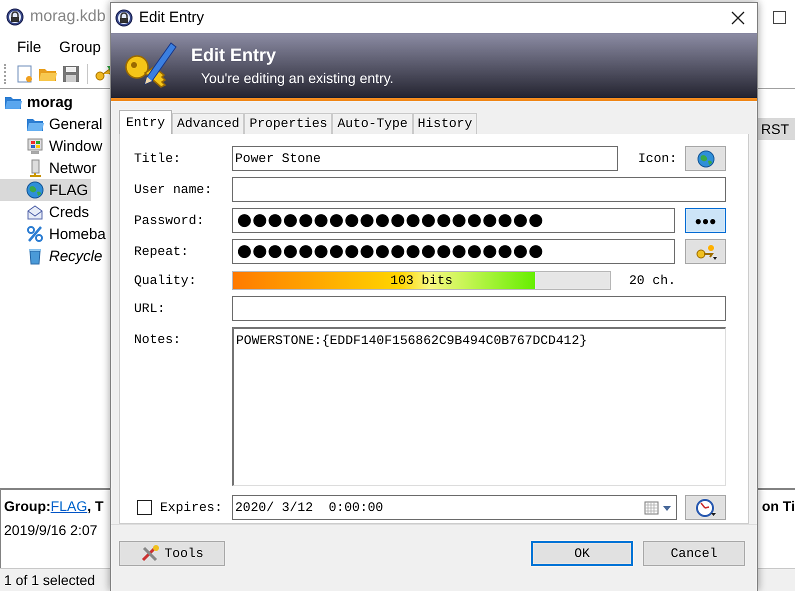 This screenshot has height=591, width=795. I want to click on username-field, so click(479, 189).